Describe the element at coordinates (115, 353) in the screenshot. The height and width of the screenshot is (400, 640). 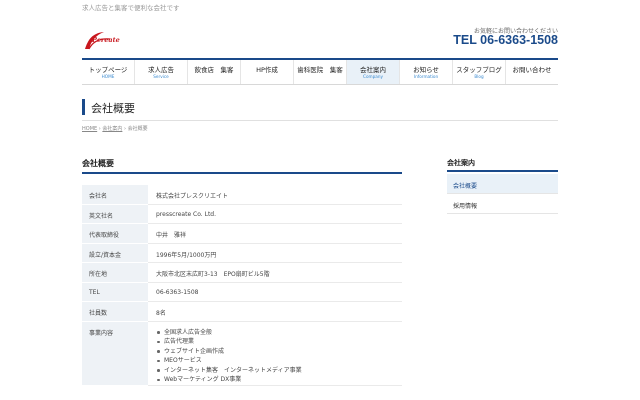
I see `row-key: 事業内容` at that location.